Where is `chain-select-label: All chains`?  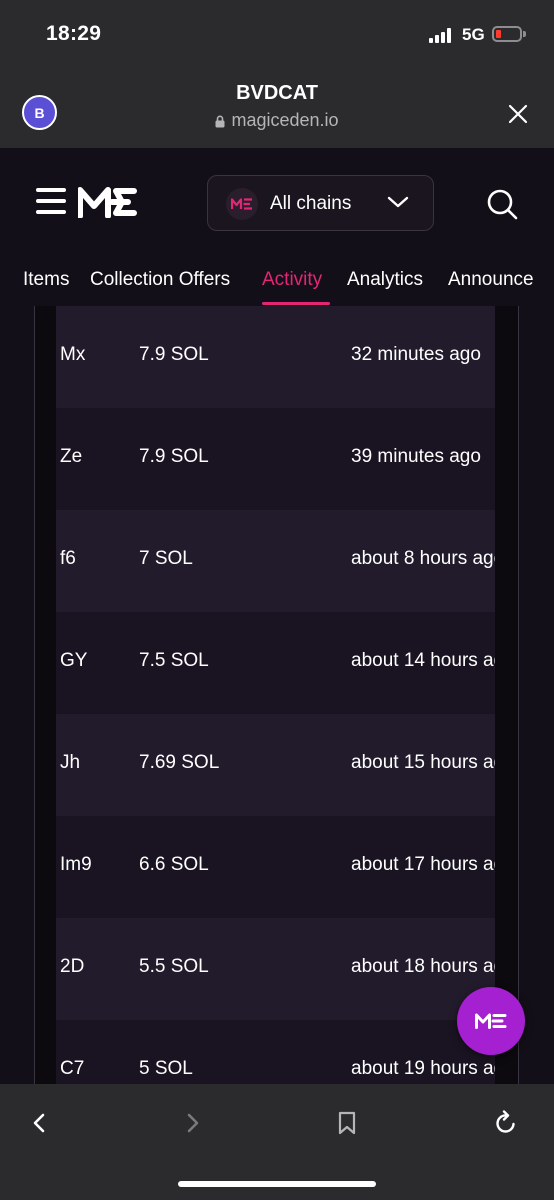 chain-select-label: All chains is located at coordinates (311, 203).